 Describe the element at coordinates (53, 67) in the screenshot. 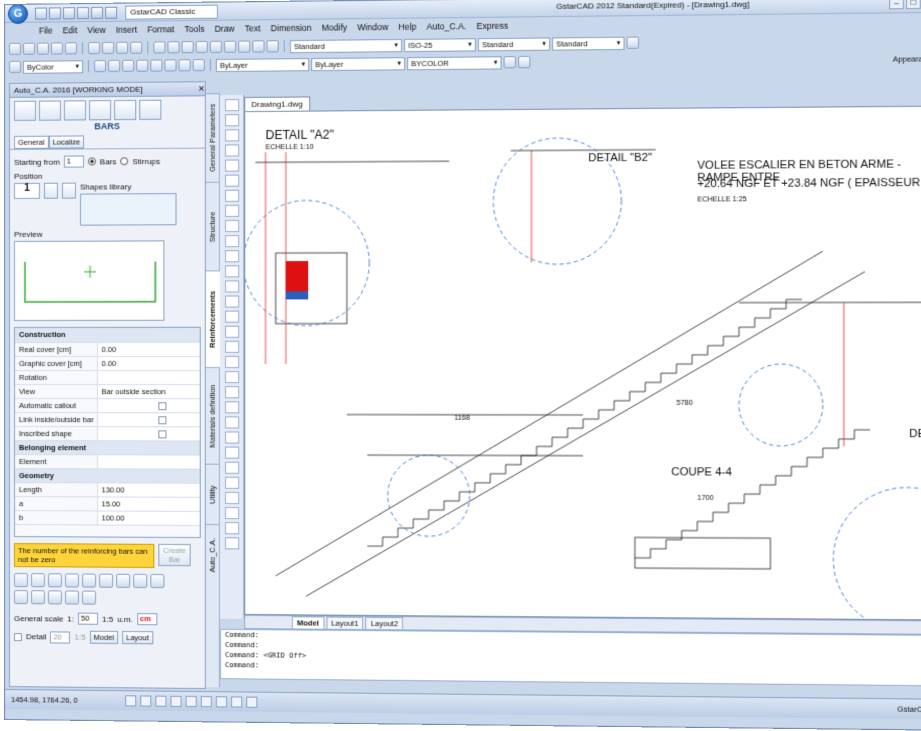

I see `color-select: ByColor` at that location.